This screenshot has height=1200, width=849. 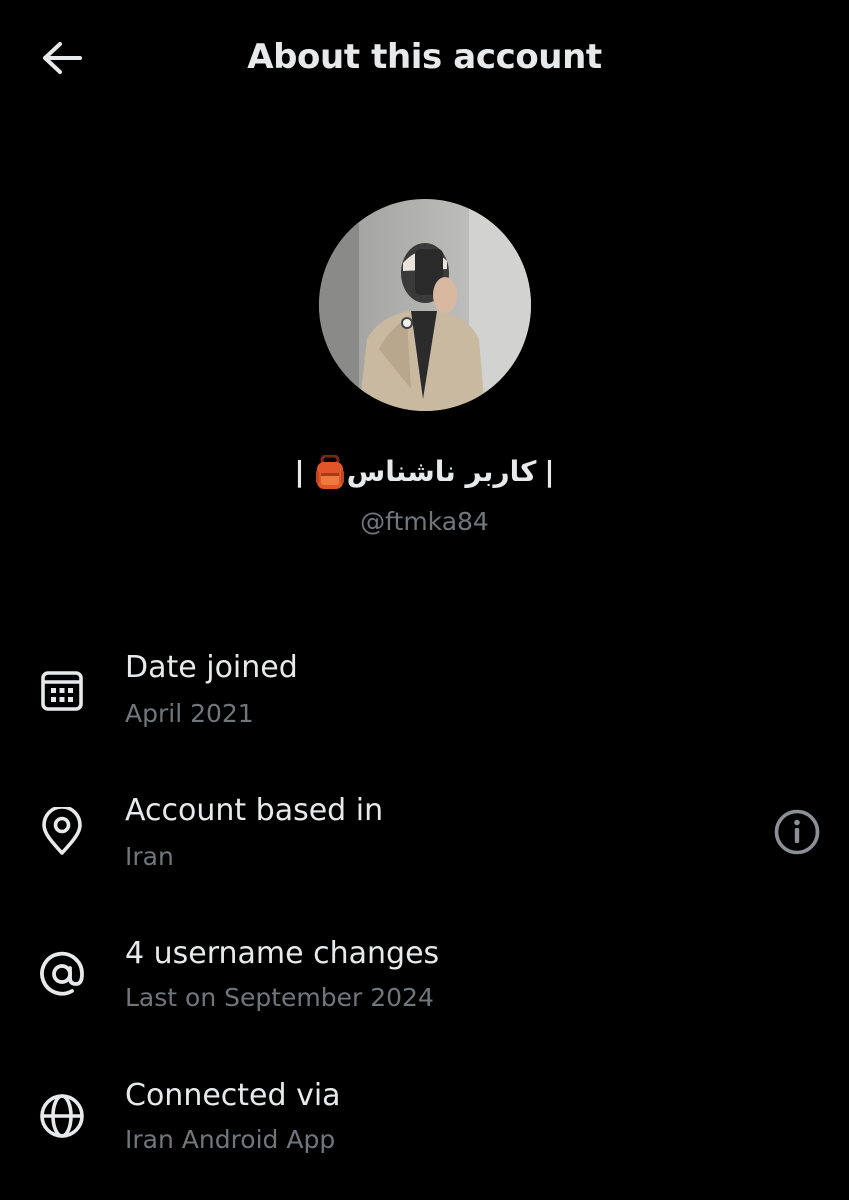 What do you see at coordinates (441, 471) in the screenshot?
I see `display-name-text: کاربر ناشناس` at bounding box center [441, 471].